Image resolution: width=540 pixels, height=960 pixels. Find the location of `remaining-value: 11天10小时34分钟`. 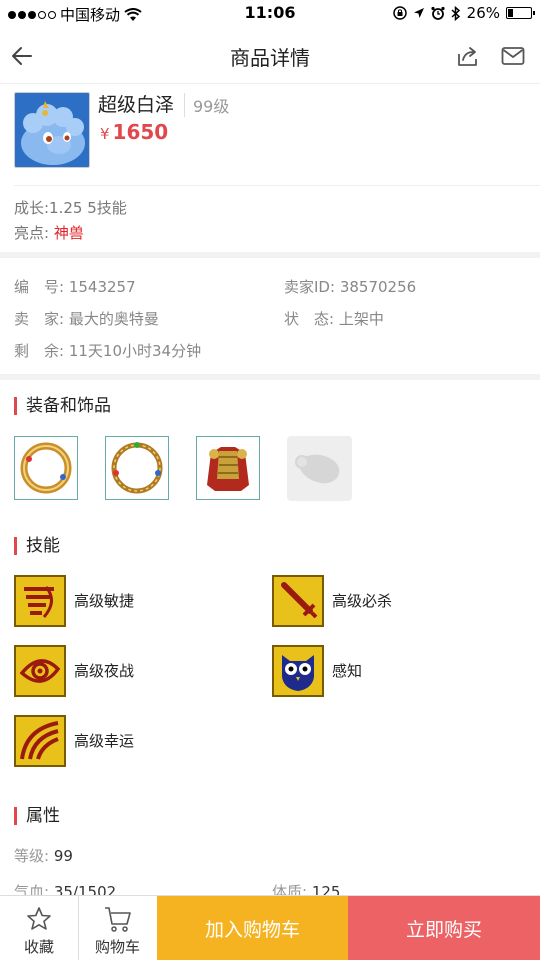

remaining-value: 11天10小时34分钟 is located at coordinates (135, 351).